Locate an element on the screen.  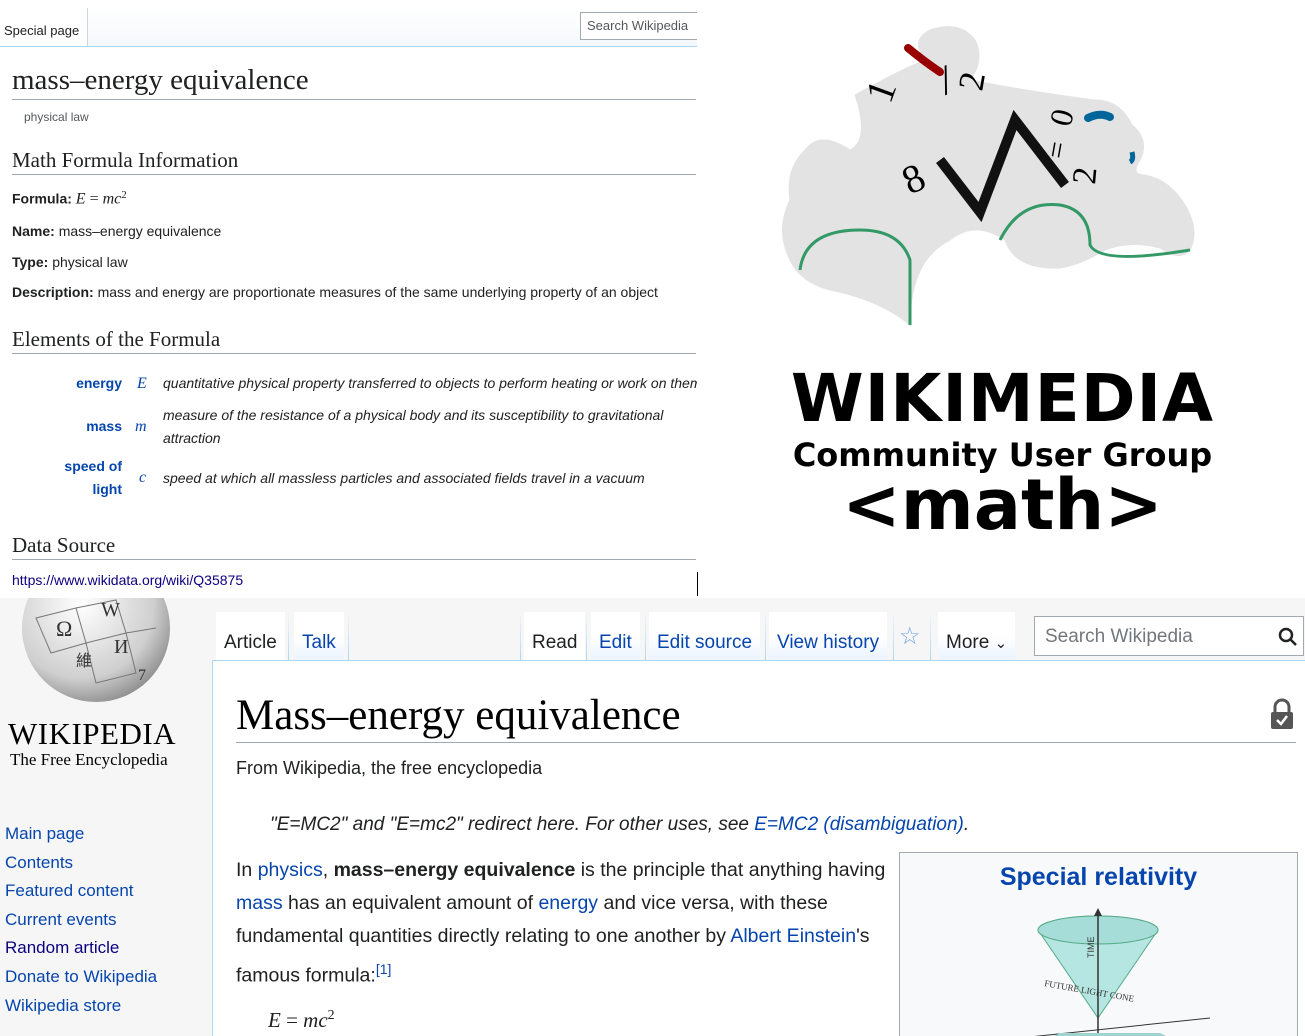
sidebar-item-donate: Donate to Wikipedia is located at coordinates (81, 977).